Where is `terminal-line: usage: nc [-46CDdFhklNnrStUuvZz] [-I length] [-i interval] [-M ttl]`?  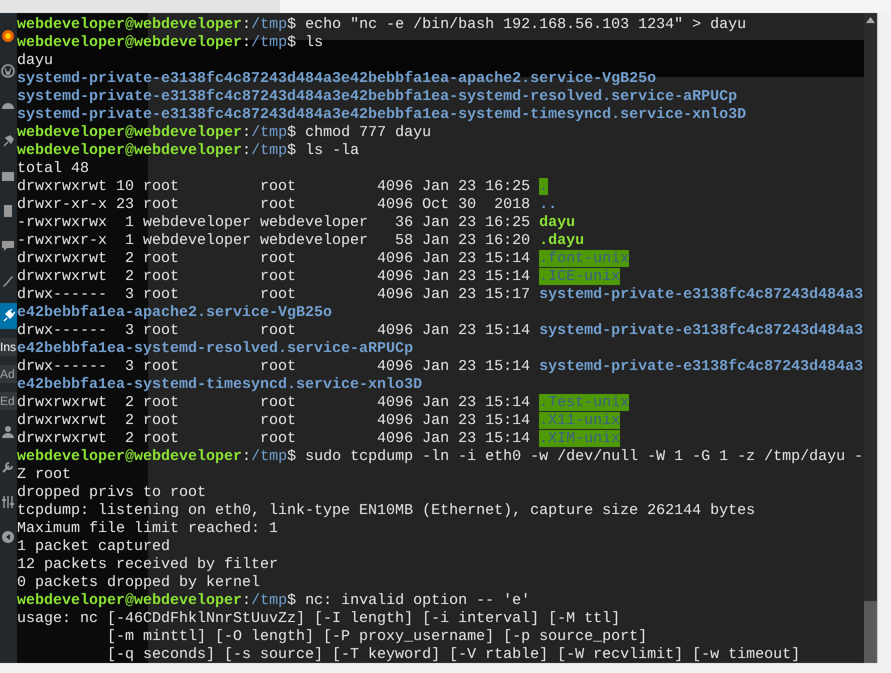 terminal-line: usage: nc [-46CDdFhklNnrStUuvZz] [-I length] [-i interval] [-M ttl] is located at coordinates (318, 619).